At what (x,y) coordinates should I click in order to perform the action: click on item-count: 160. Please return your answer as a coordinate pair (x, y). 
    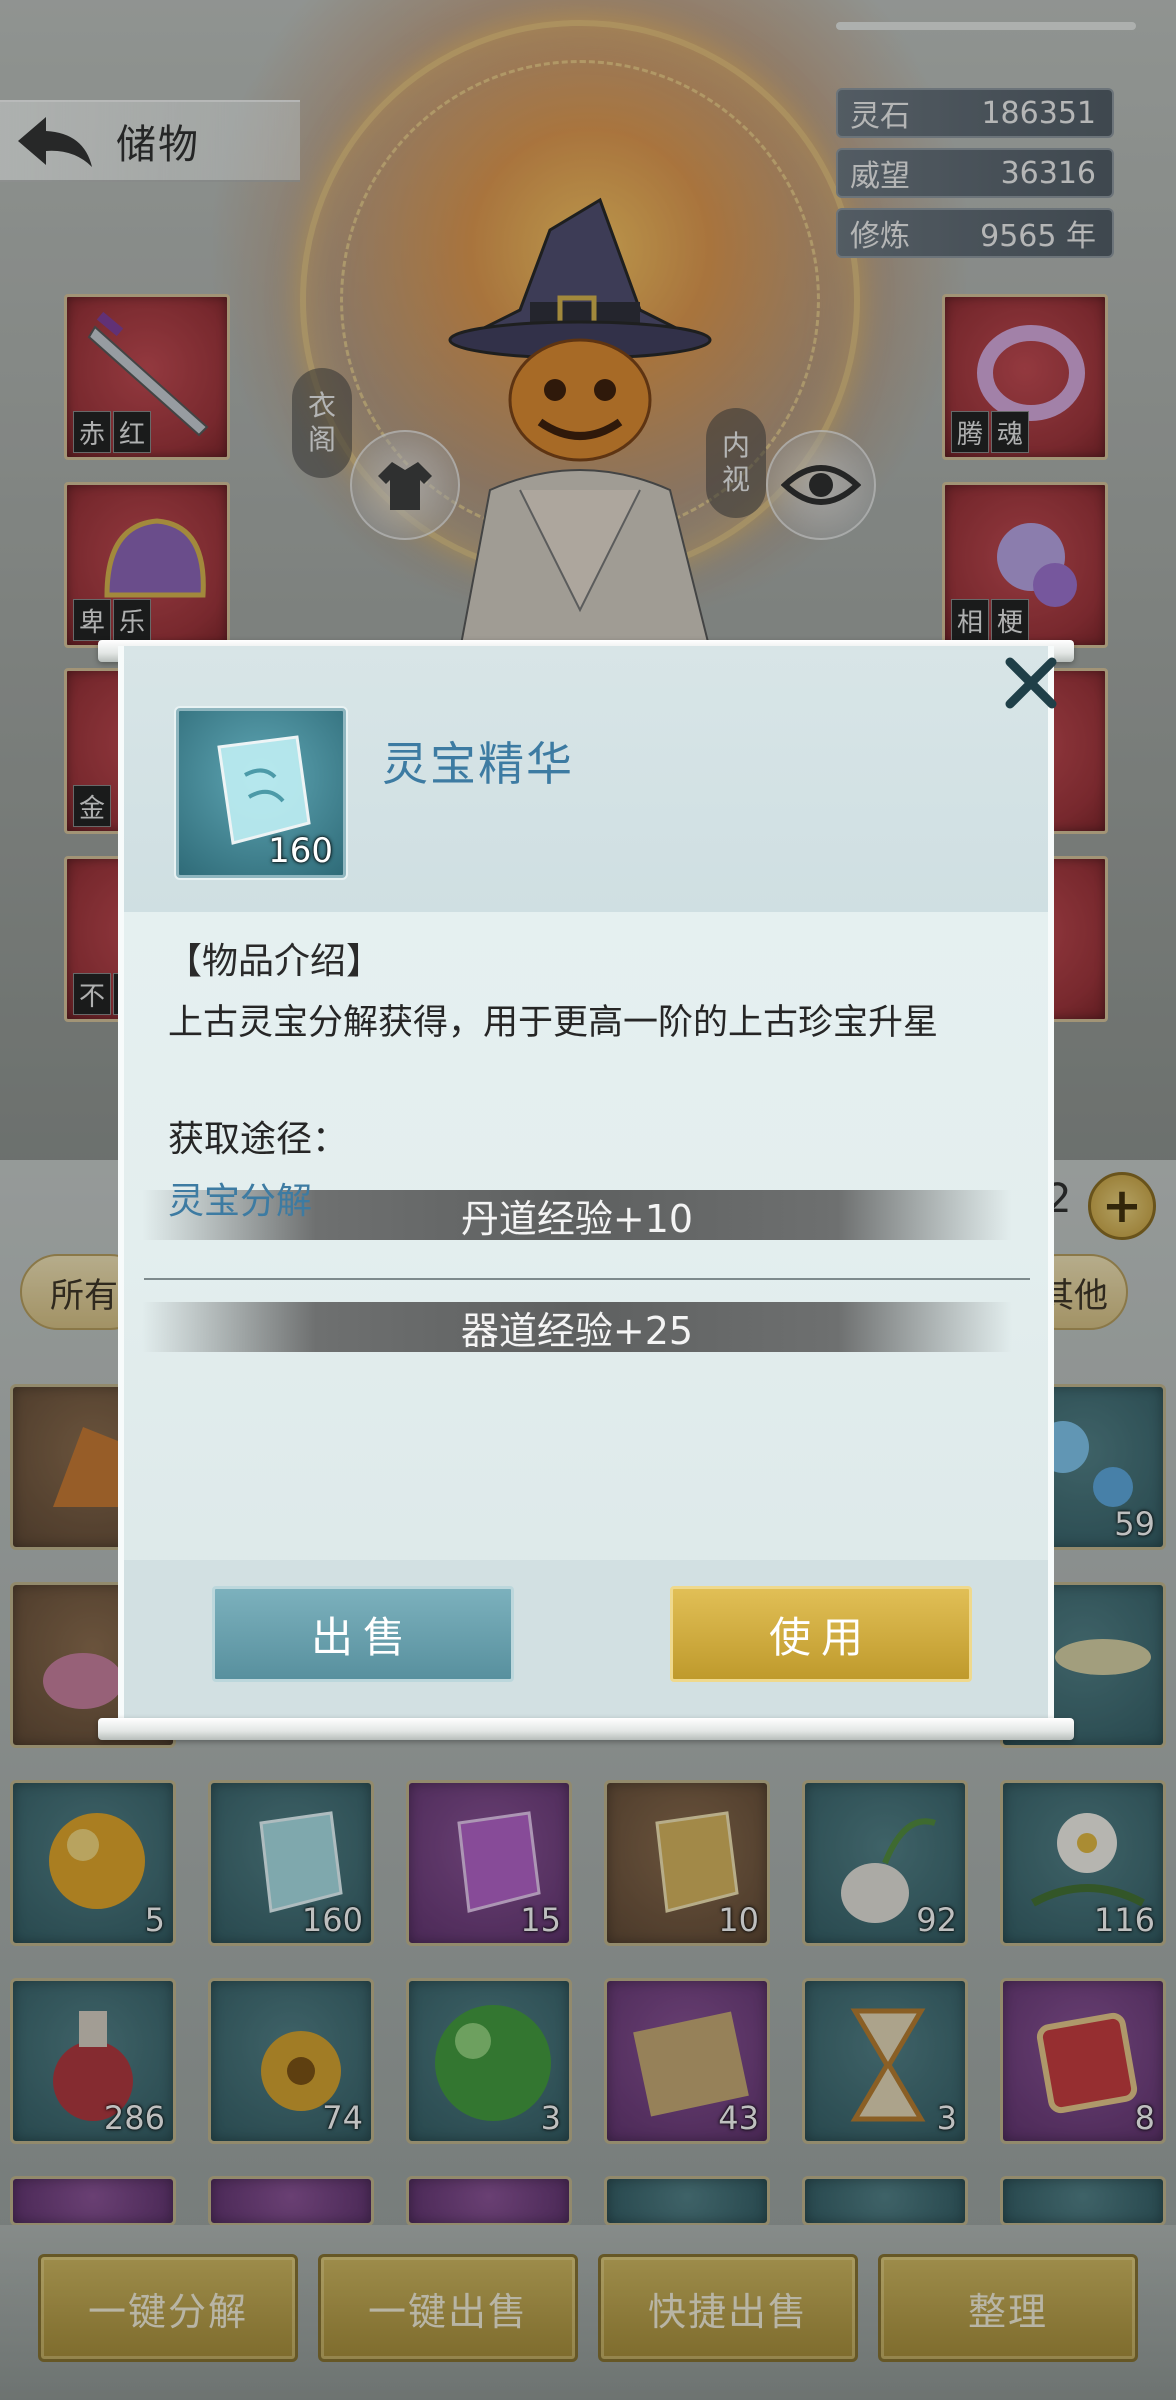
    Looking at the image, I should click on (300, 851).